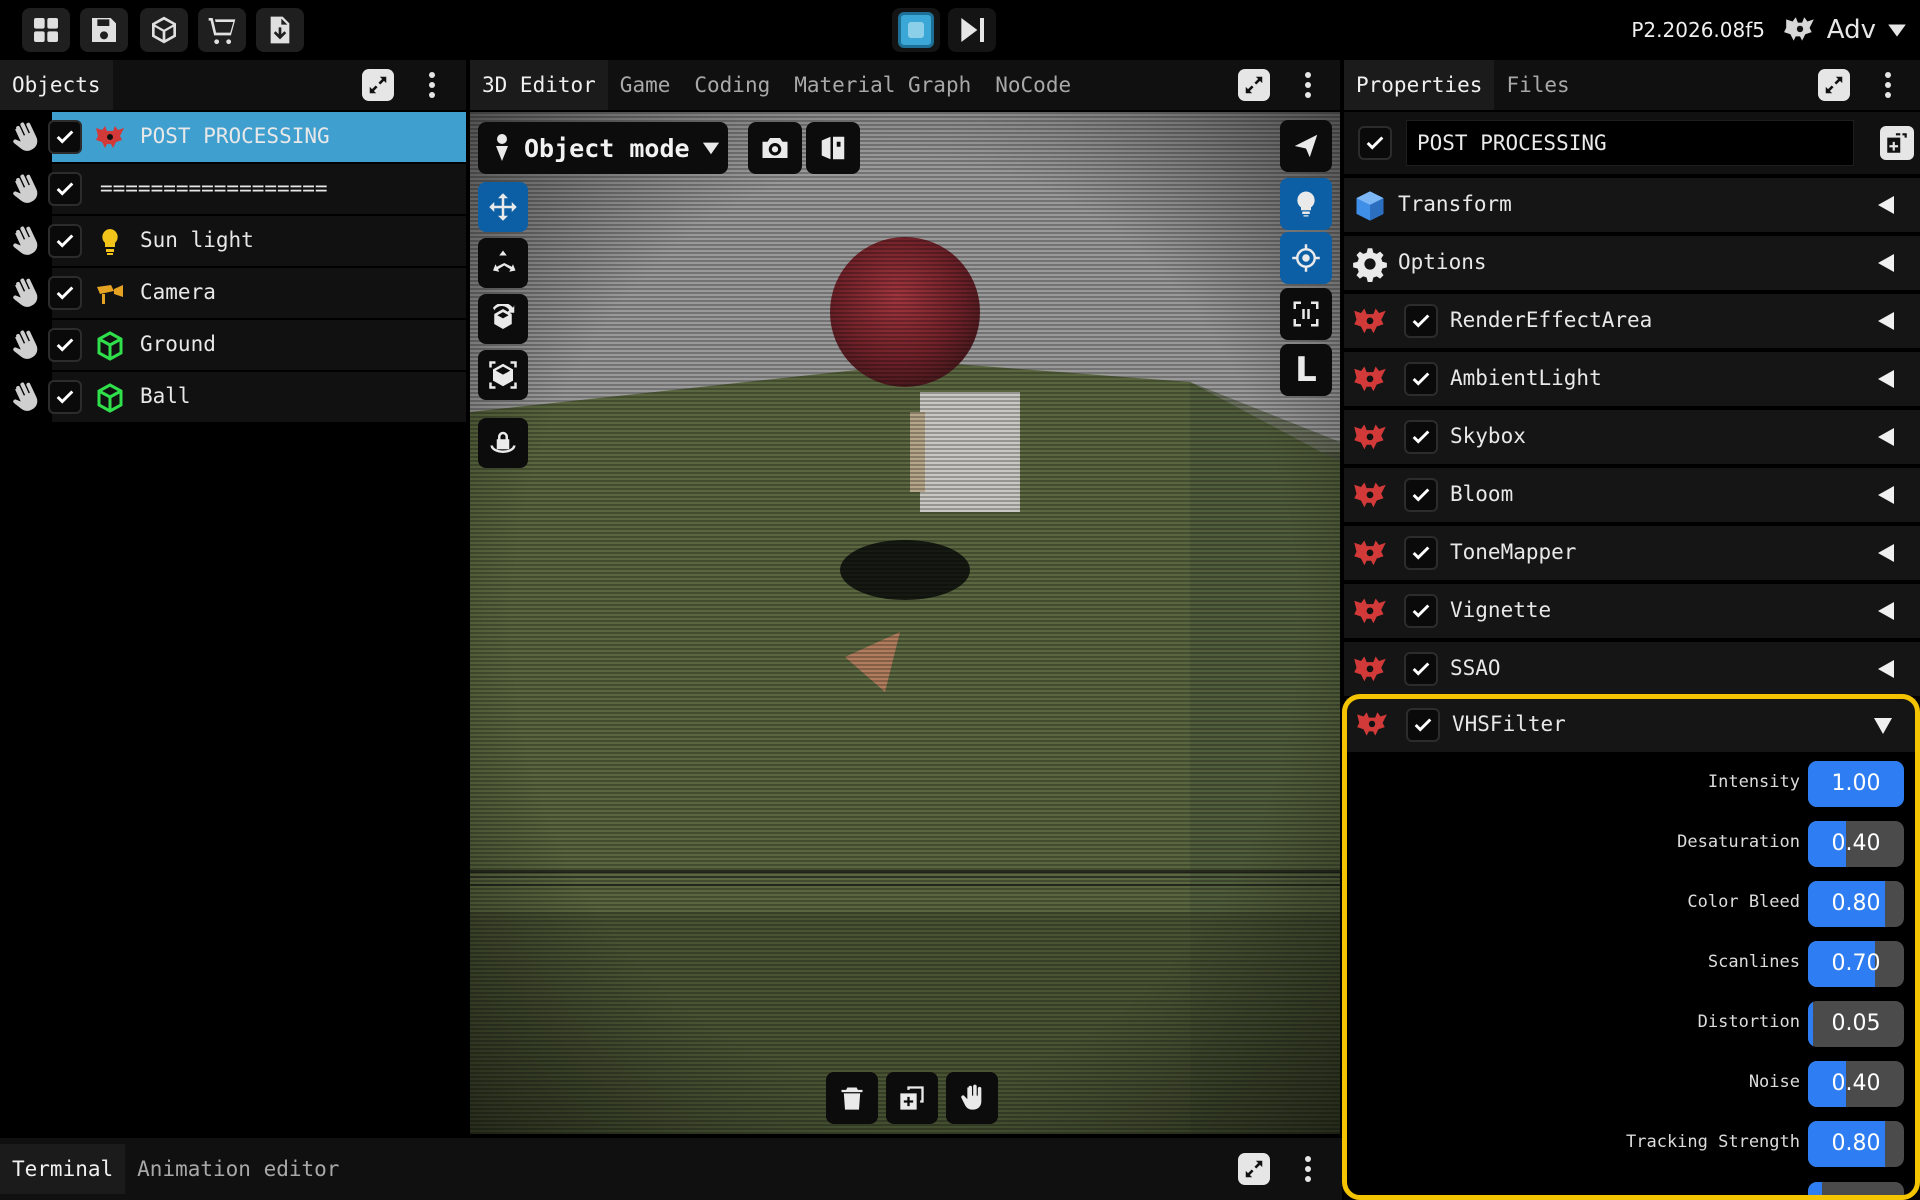 The image size is (1920, 1200). What do you see at coordinates (539, 85) in the screenshot?
I see `tab-3d-editor: 3D Editor` at bounding box center [539, 85].